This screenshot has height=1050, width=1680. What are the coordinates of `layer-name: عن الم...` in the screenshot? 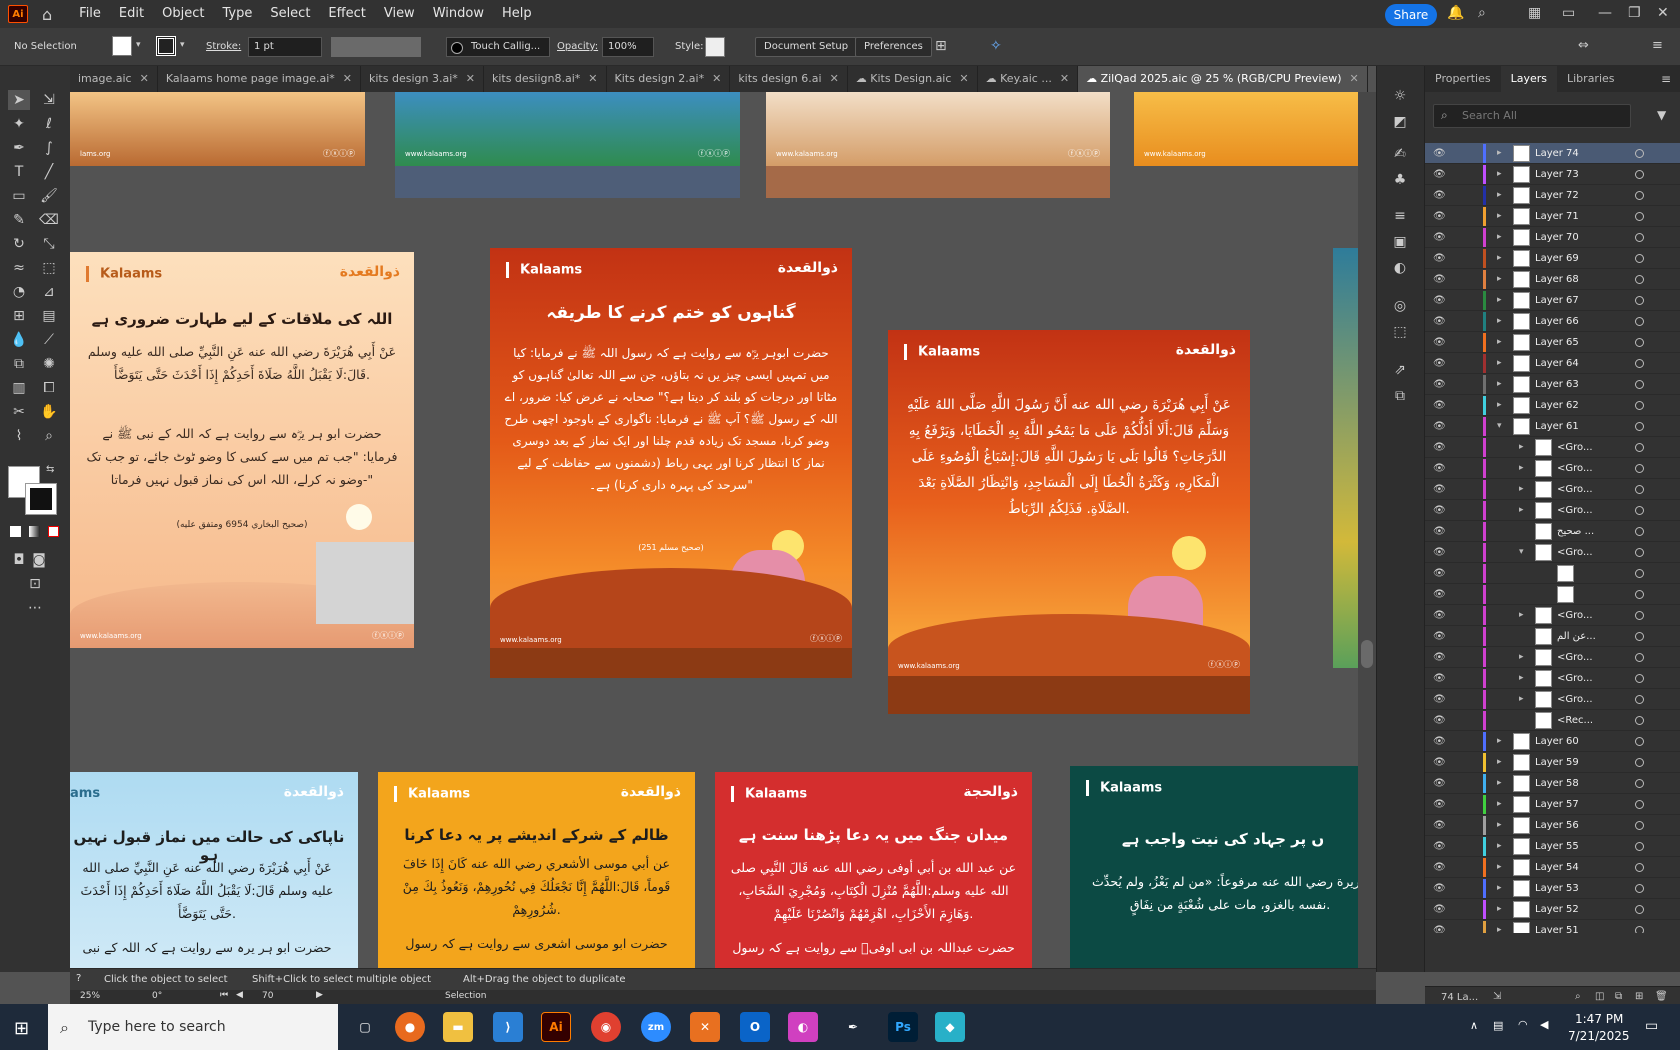 It's located at (1576, 636).